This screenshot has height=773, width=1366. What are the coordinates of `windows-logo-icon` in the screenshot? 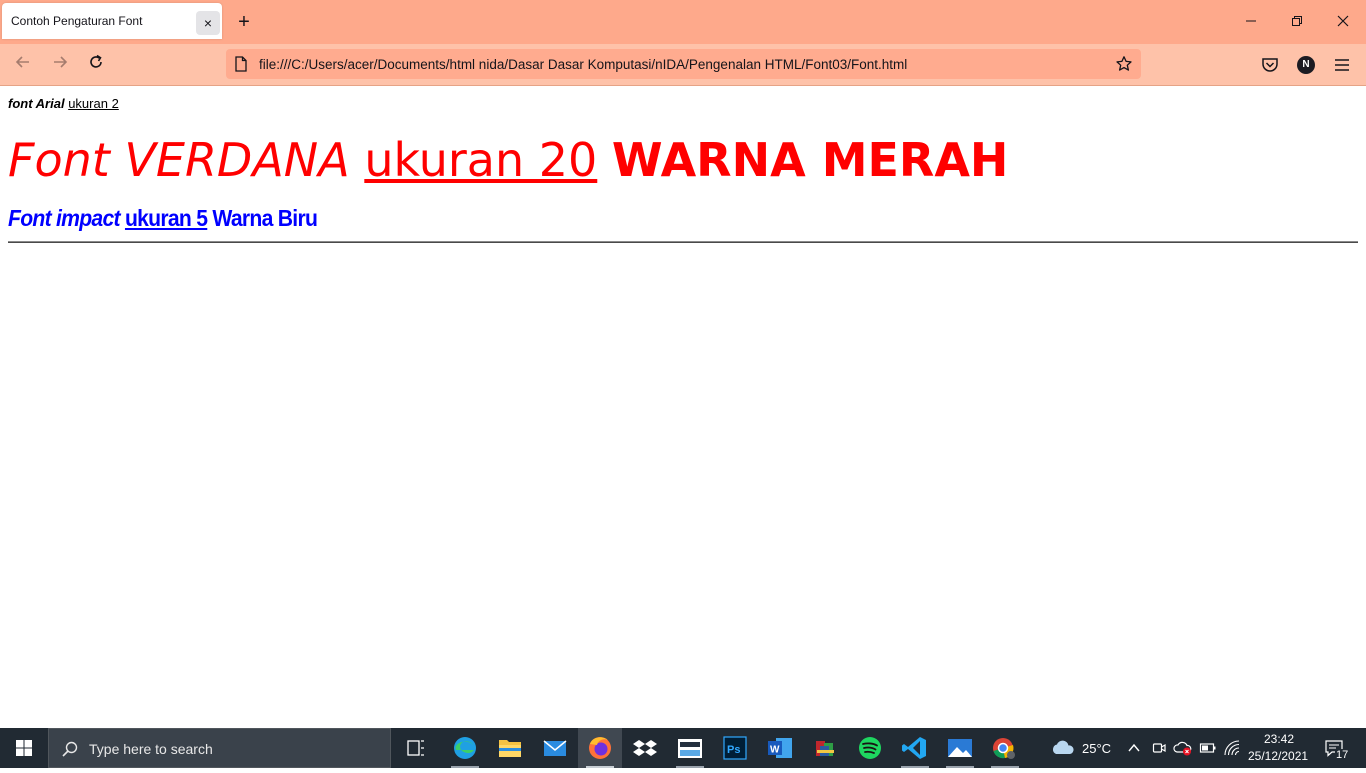 It's located at (24, 748).